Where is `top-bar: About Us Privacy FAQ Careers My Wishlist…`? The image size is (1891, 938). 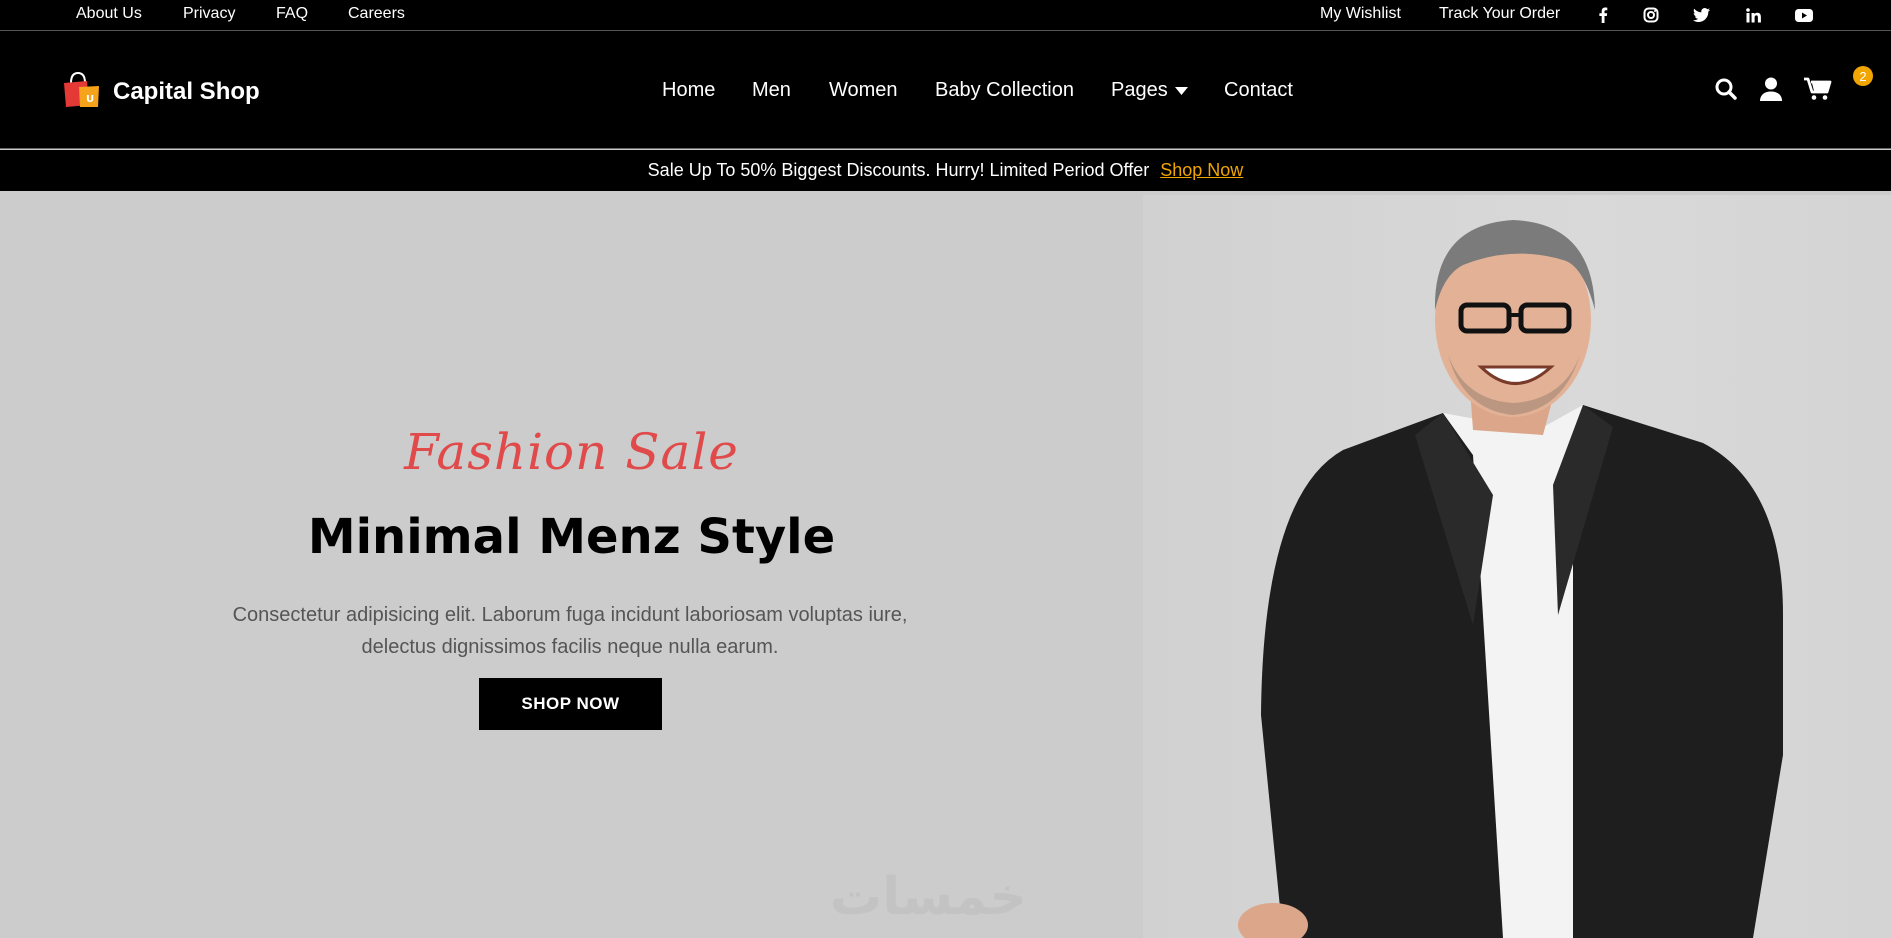
top-bar: About Us Privacy FAQ Careers My Wishlist… is located at coordinates (945, 15).